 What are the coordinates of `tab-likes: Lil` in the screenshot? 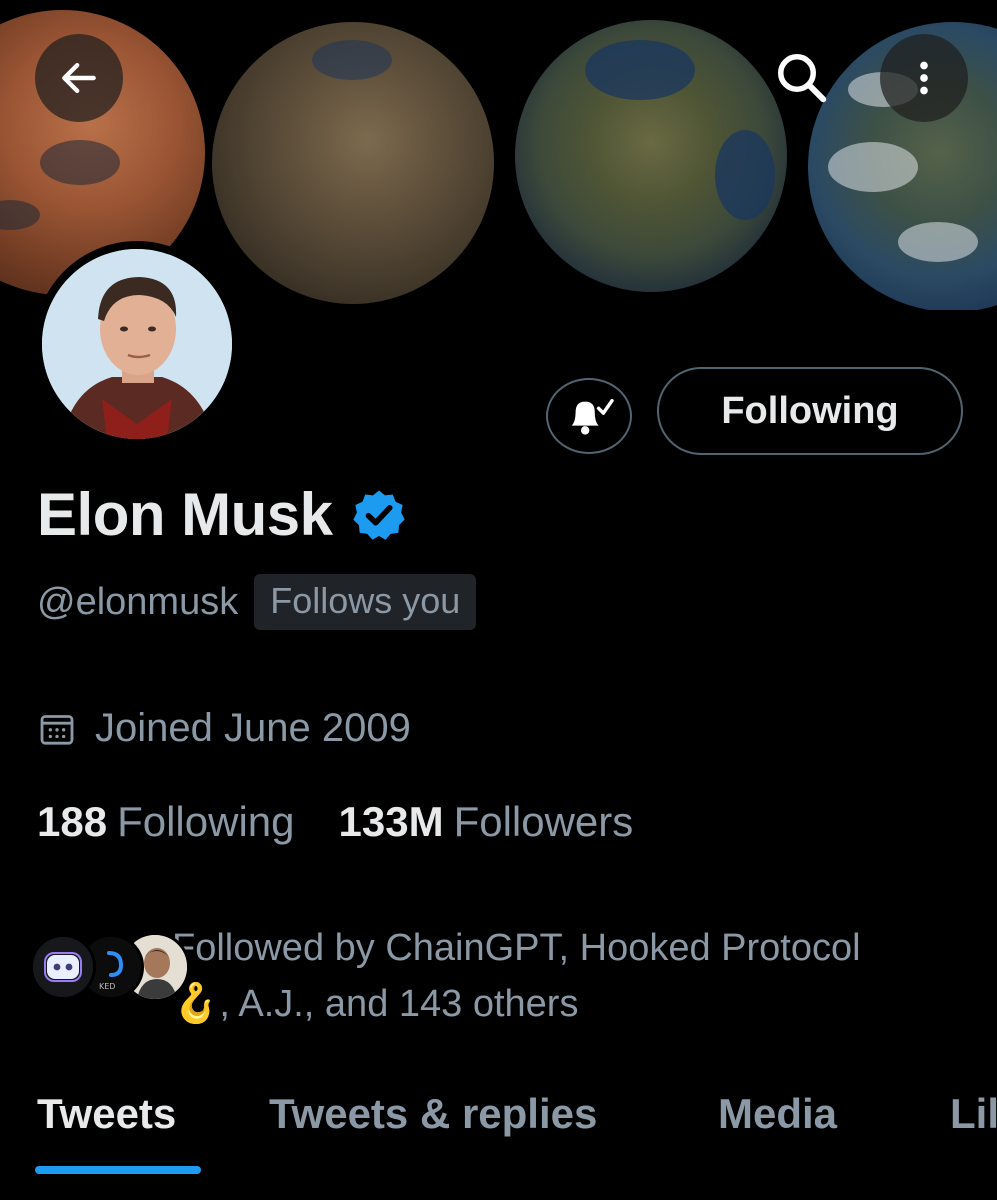 It's located at (973, 1114).